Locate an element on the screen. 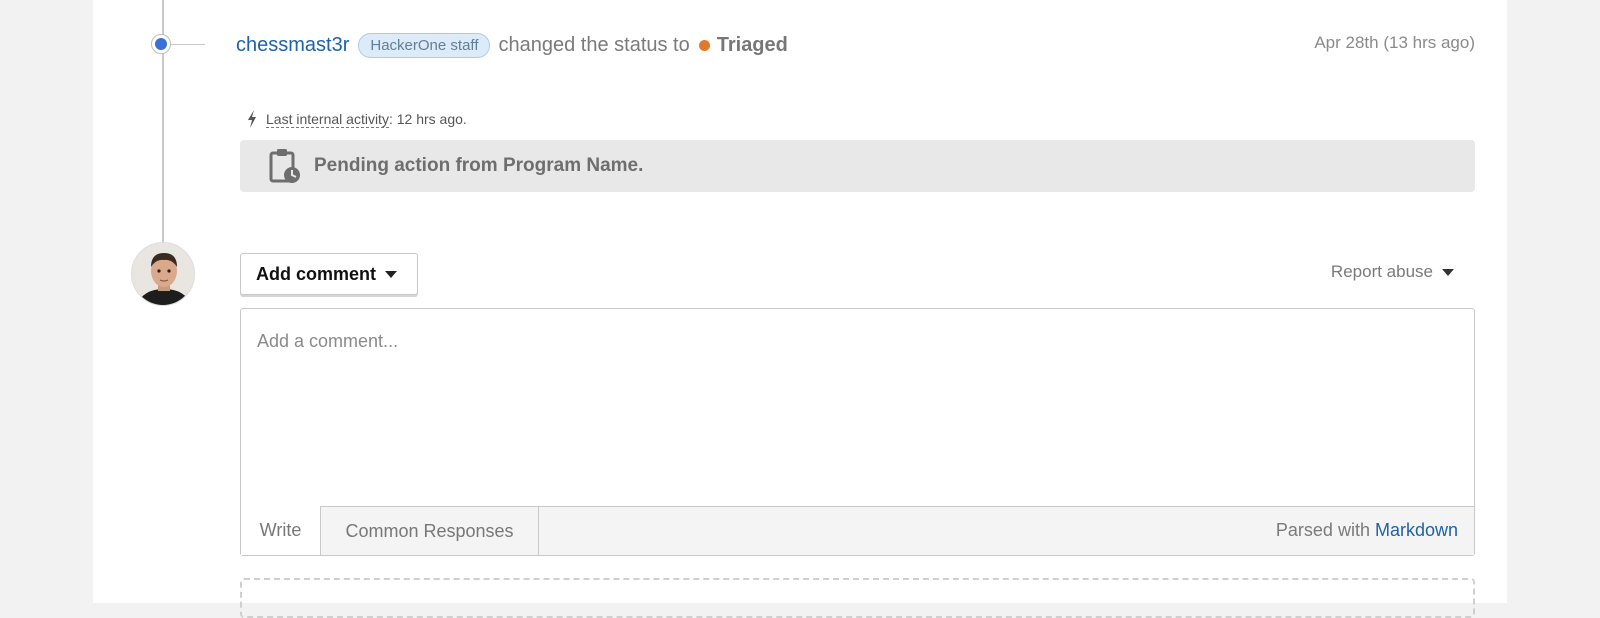 The height and width of the screenshot is (618, 1600). avatar-image is located at coordinates (163, 274).